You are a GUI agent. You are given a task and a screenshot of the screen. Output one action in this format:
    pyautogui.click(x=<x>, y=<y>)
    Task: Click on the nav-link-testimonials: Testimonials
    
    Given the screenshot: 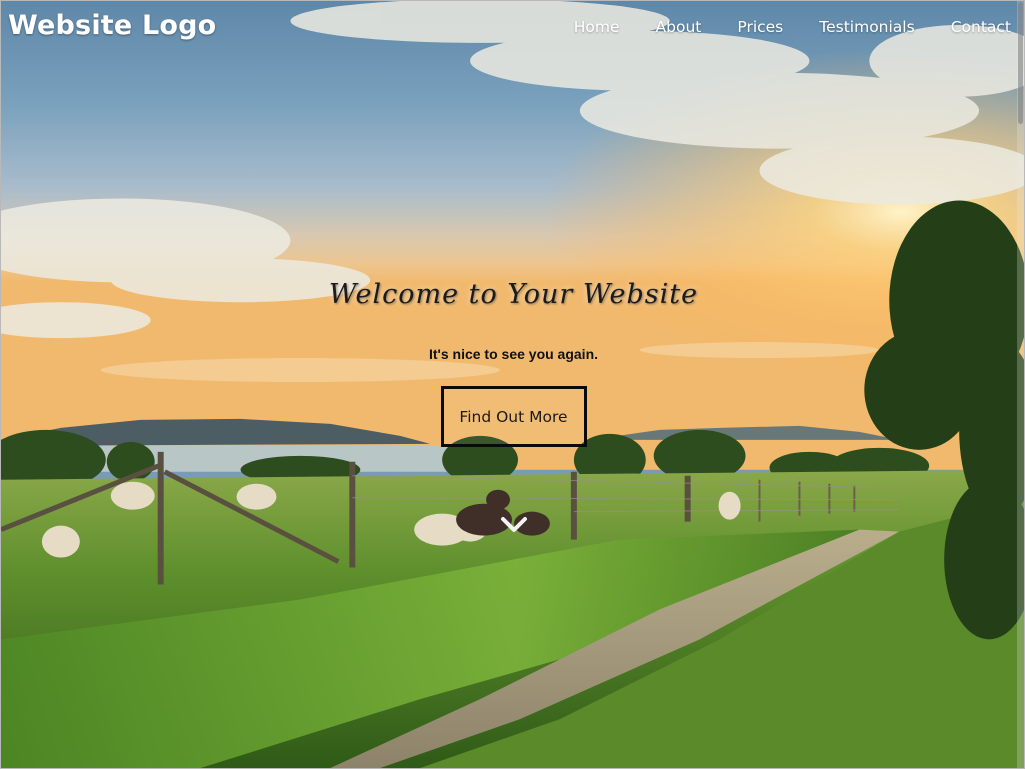 What is the action you would take?
    pyautogui.click(x=848, y=27)
    